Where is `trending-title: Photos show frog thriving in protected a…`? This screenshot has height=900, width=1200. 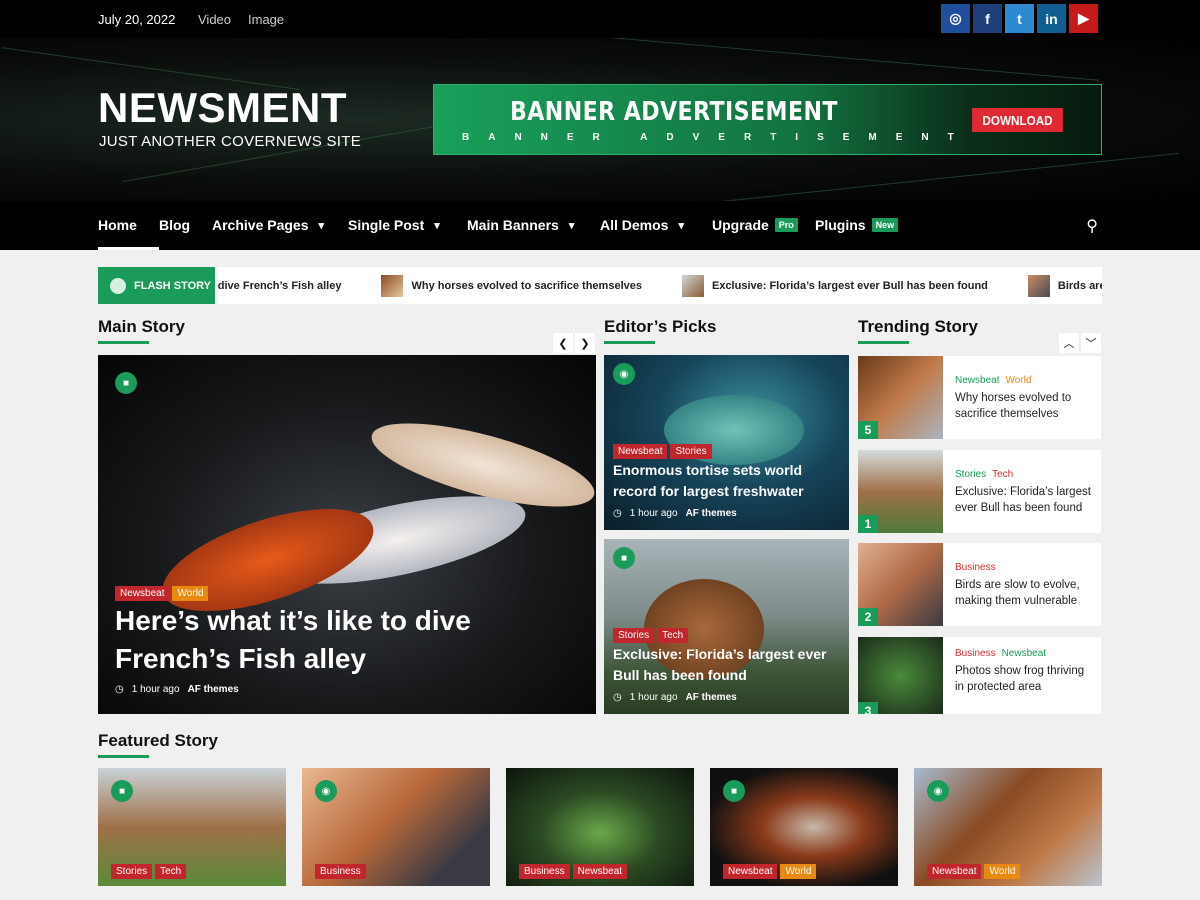 trending-title: Photos show frog thriving in protected a… is located at coordinates (1025, 679).